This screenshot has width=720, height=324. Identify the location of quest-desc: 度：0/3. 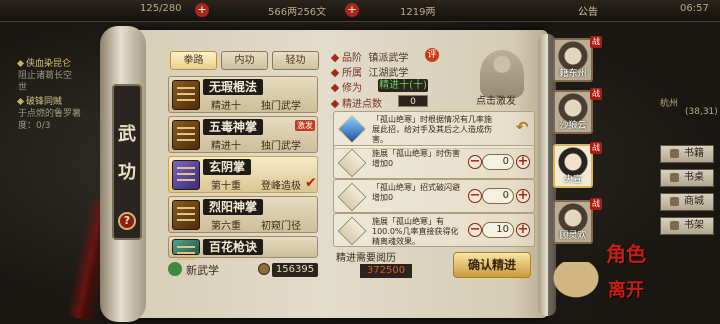
(34, 126).